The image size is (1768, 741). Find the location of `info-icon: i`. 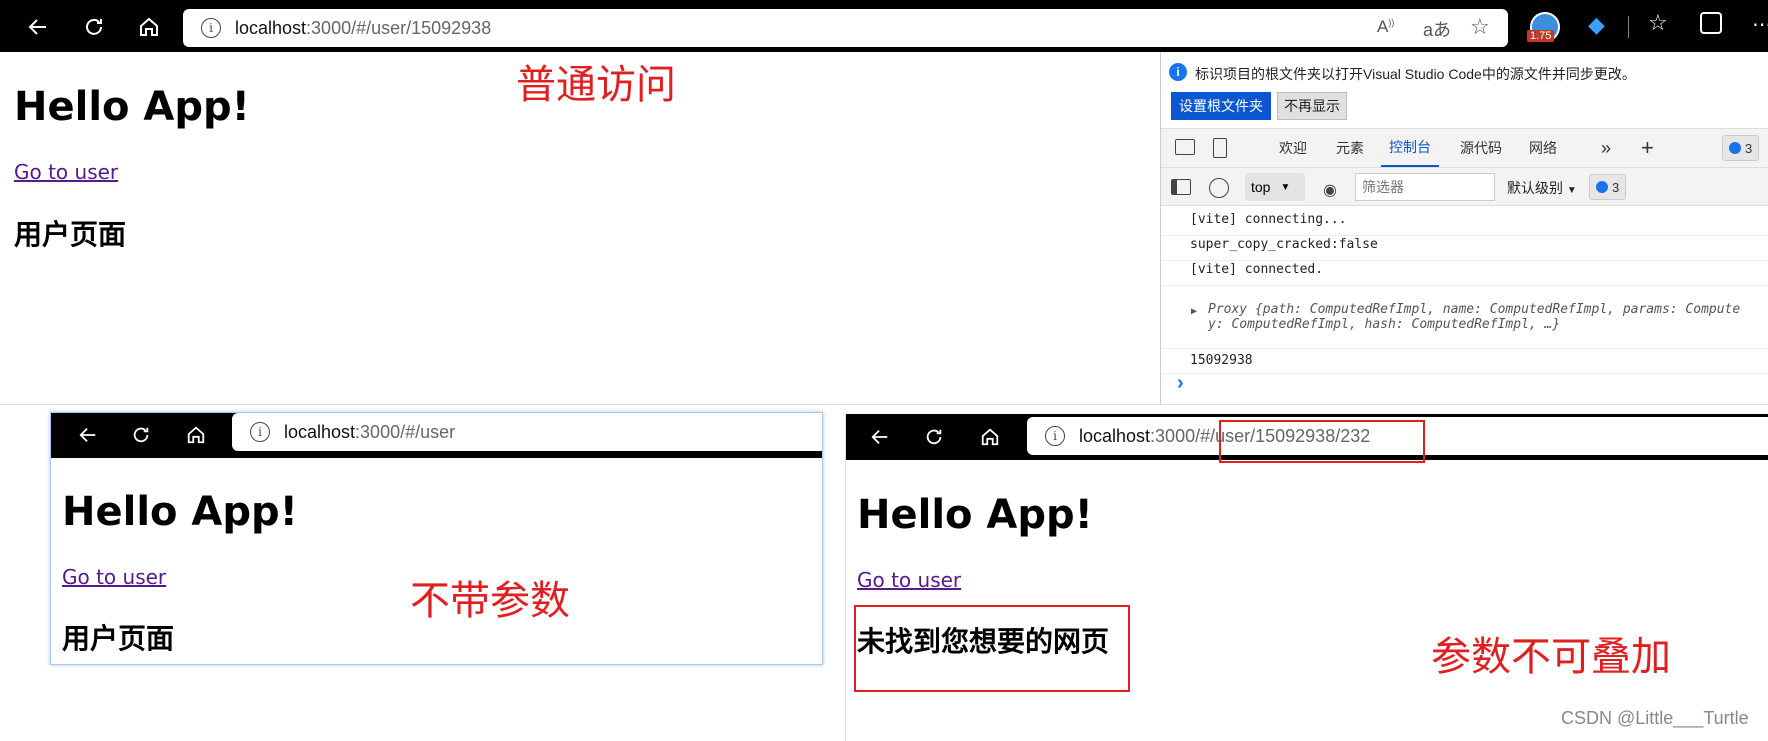

info-icon: i is located at coordinates (1178, 72).